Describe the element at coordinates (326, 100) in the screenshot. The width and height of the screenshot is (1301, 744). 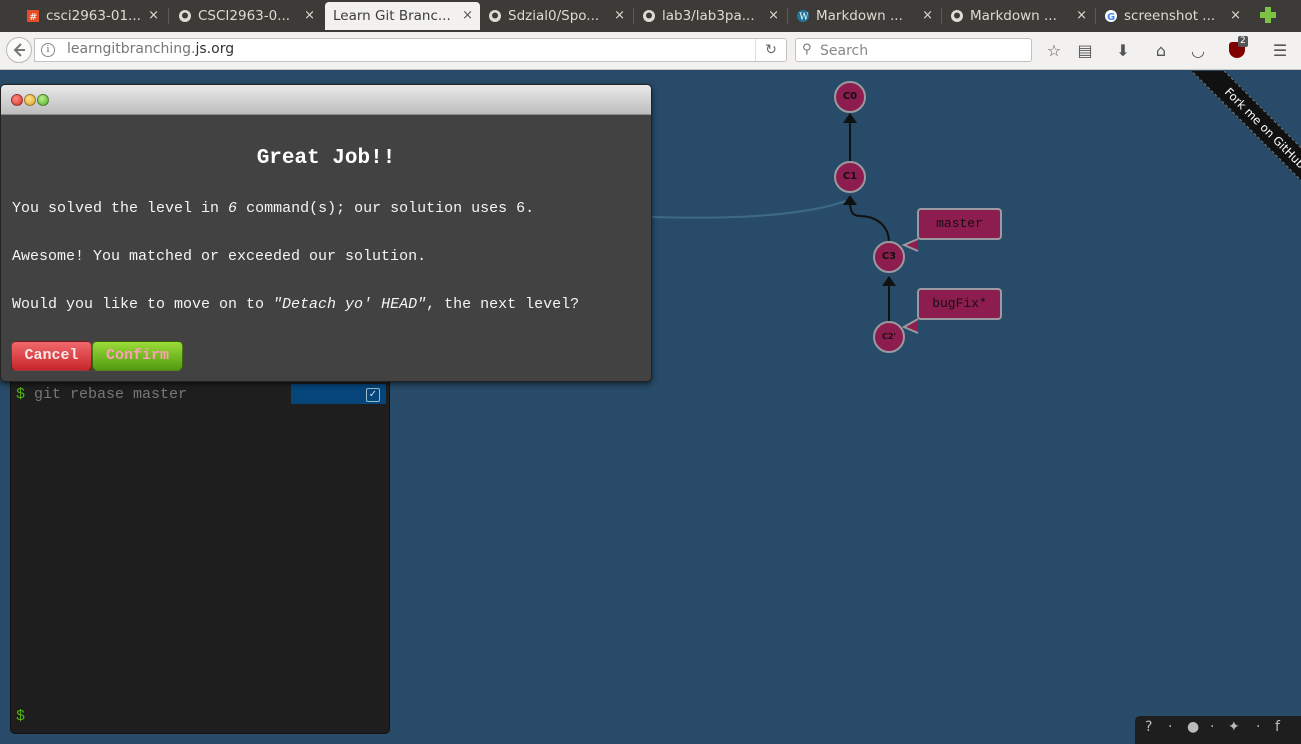
I see `dialog-titlebar` at that location.